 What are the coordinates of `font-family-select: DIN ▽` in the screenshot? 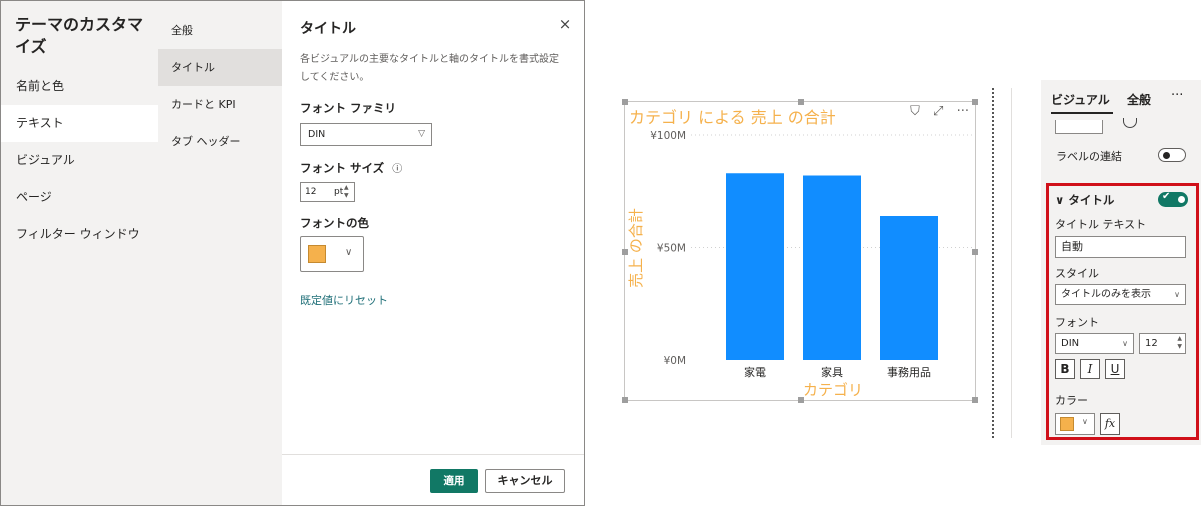 It's located at (366, 134).